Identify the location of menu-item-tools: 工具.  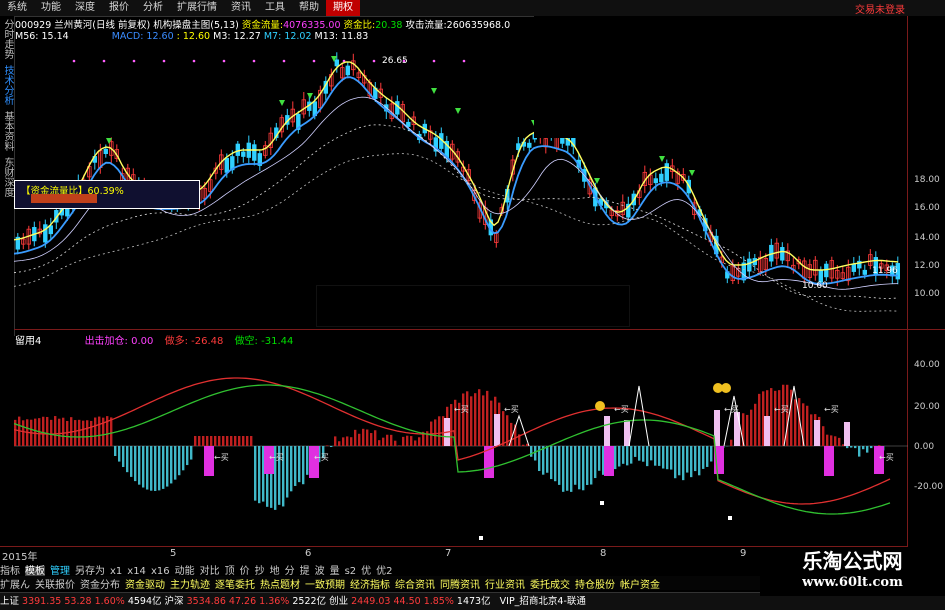
(275, 8).